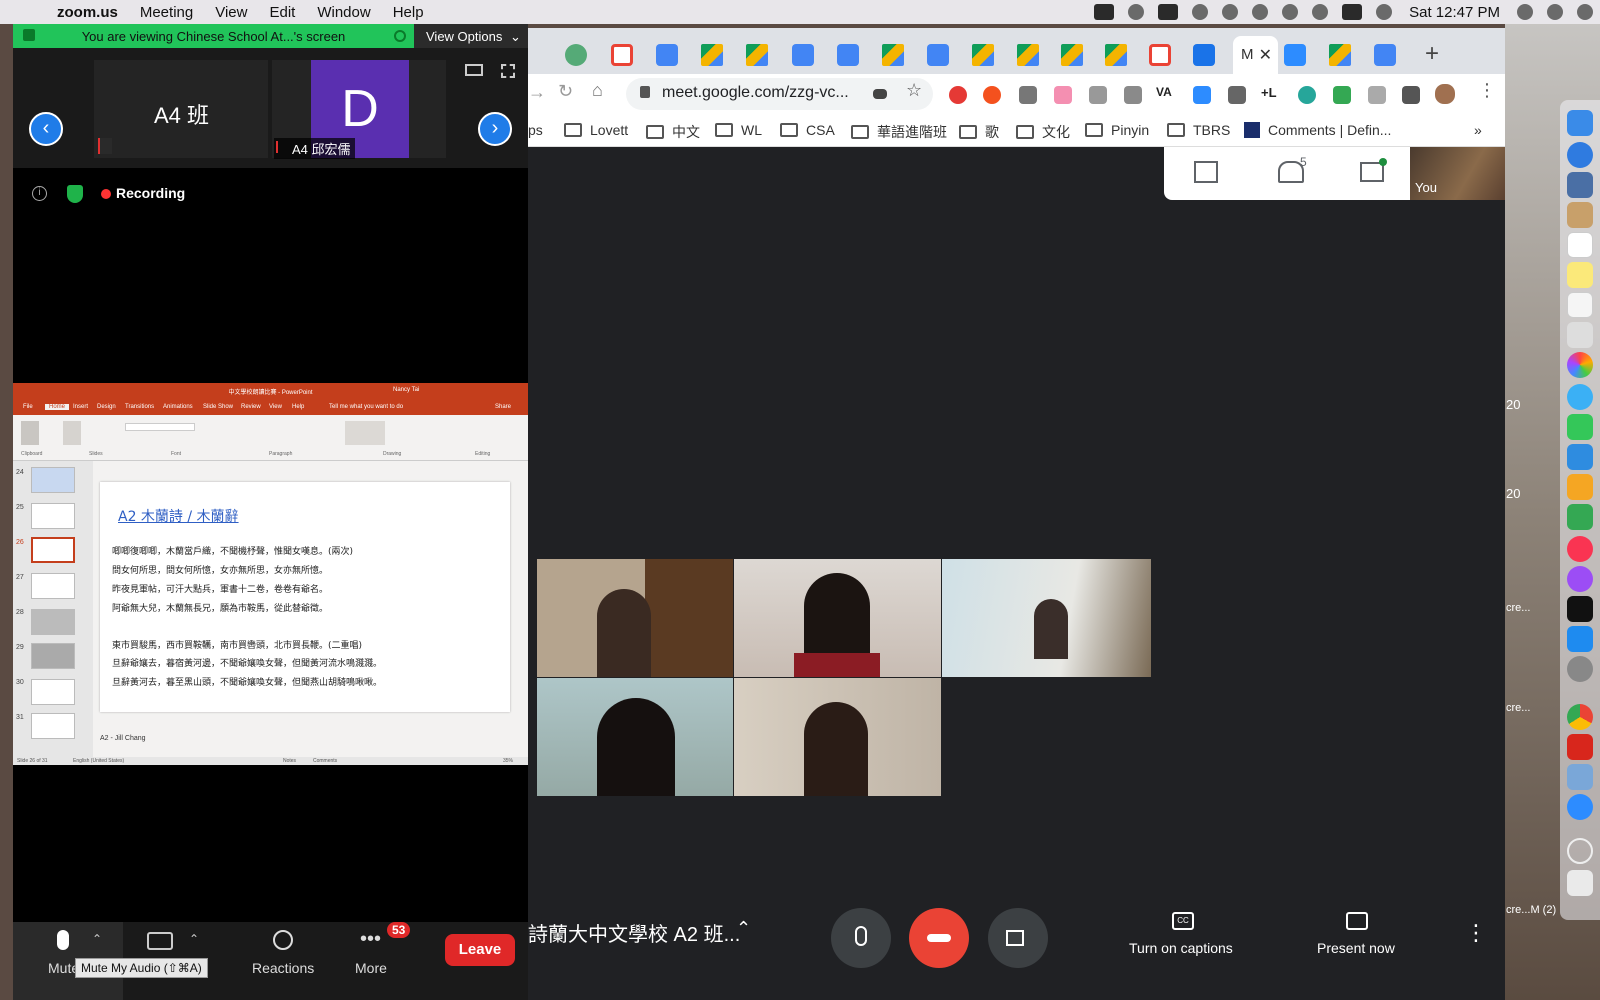 The width and height of the screenshot is (1600, 1000). I want to click on next-page-arrow-icon: ›, so click(495, 129).